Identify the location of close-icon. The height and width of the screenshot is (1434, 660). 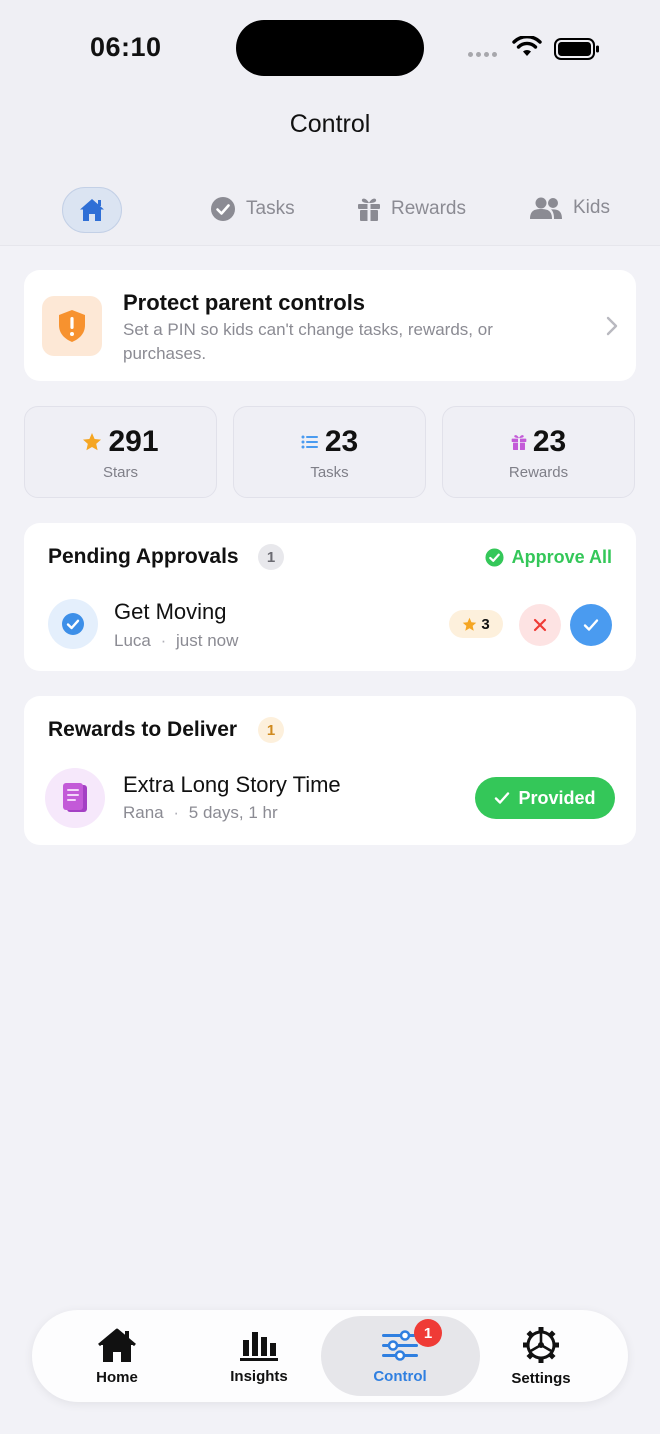
(540, 625).